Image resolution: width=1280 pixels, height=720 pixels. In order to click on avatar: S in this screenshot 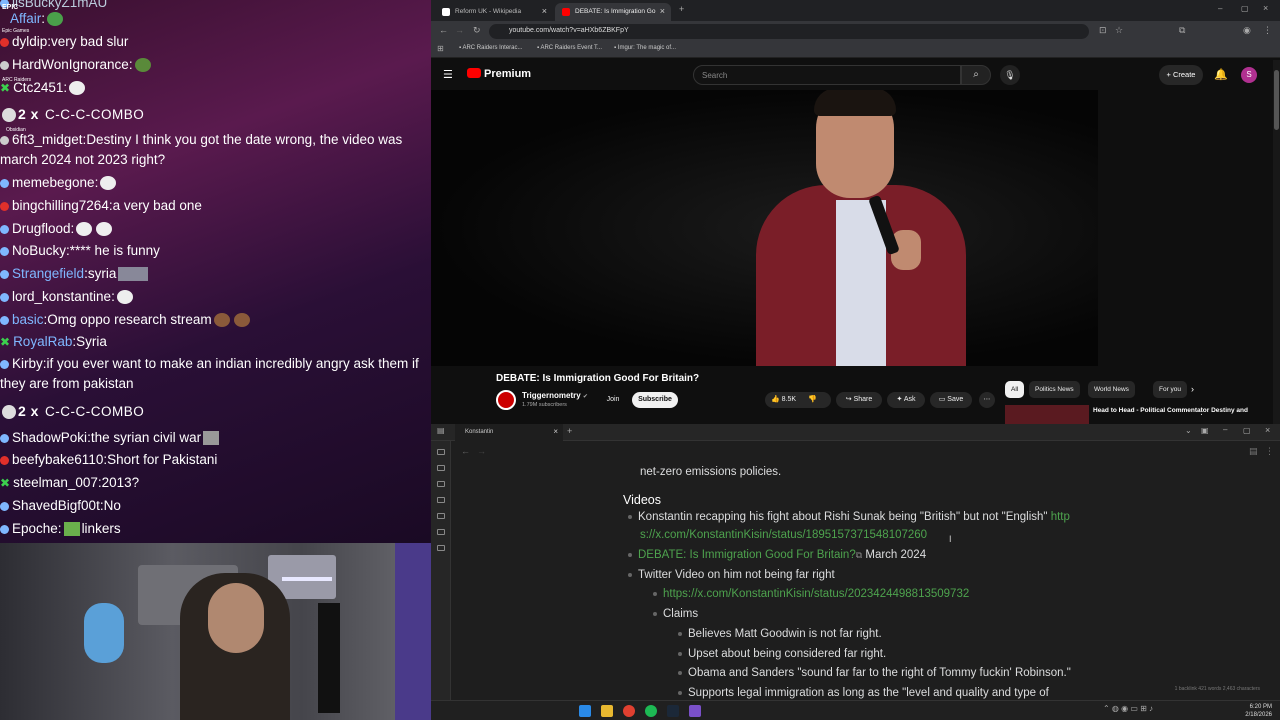, I will do `click(1249, 75)`.